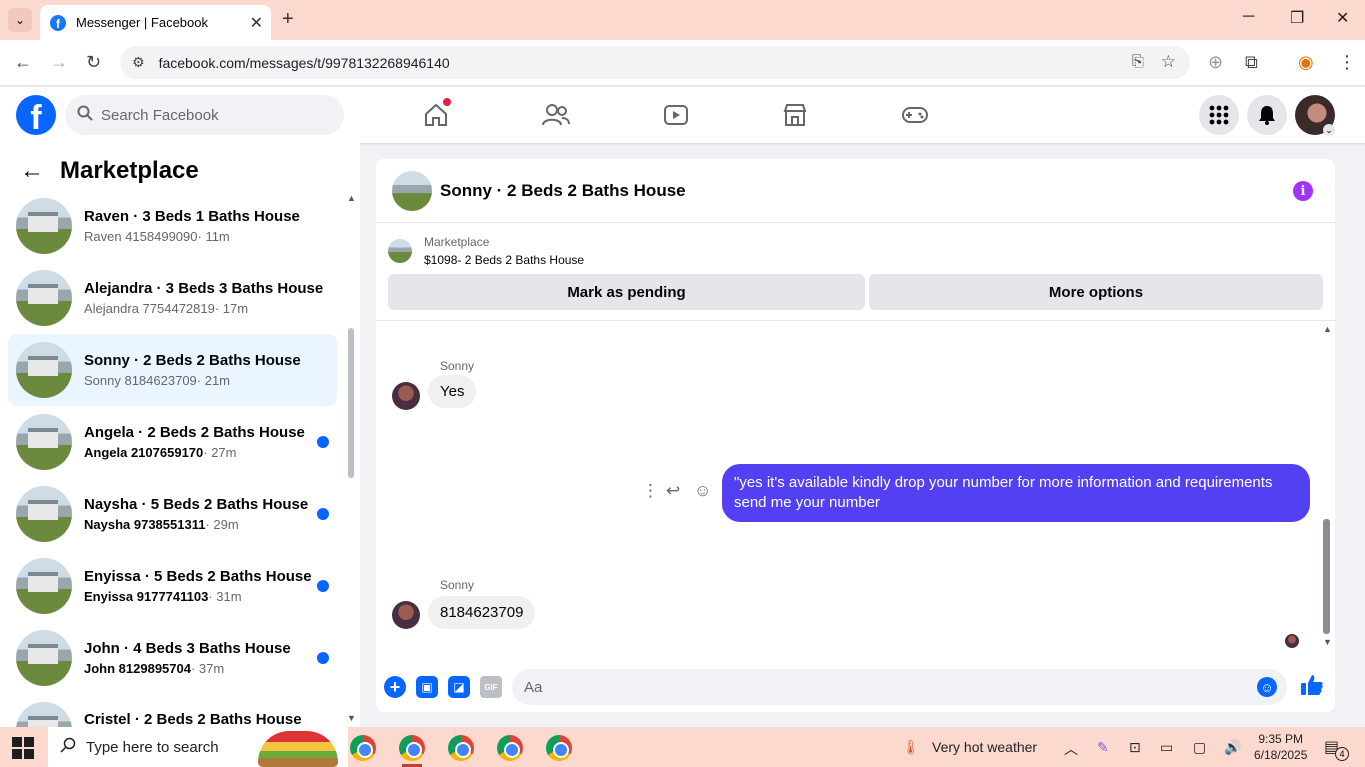 The height and width of the screenshot is (767, 1365). What do you see at coordinates (436, 115) in the screenshot?
I see `home-nav-icon` at bounding box center [436, 115].